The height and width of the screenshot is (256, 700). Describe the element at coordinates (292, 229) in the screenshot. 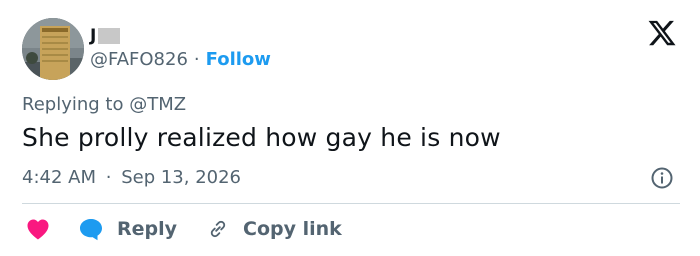

I see `copy-link-label: Copy link` at that location.